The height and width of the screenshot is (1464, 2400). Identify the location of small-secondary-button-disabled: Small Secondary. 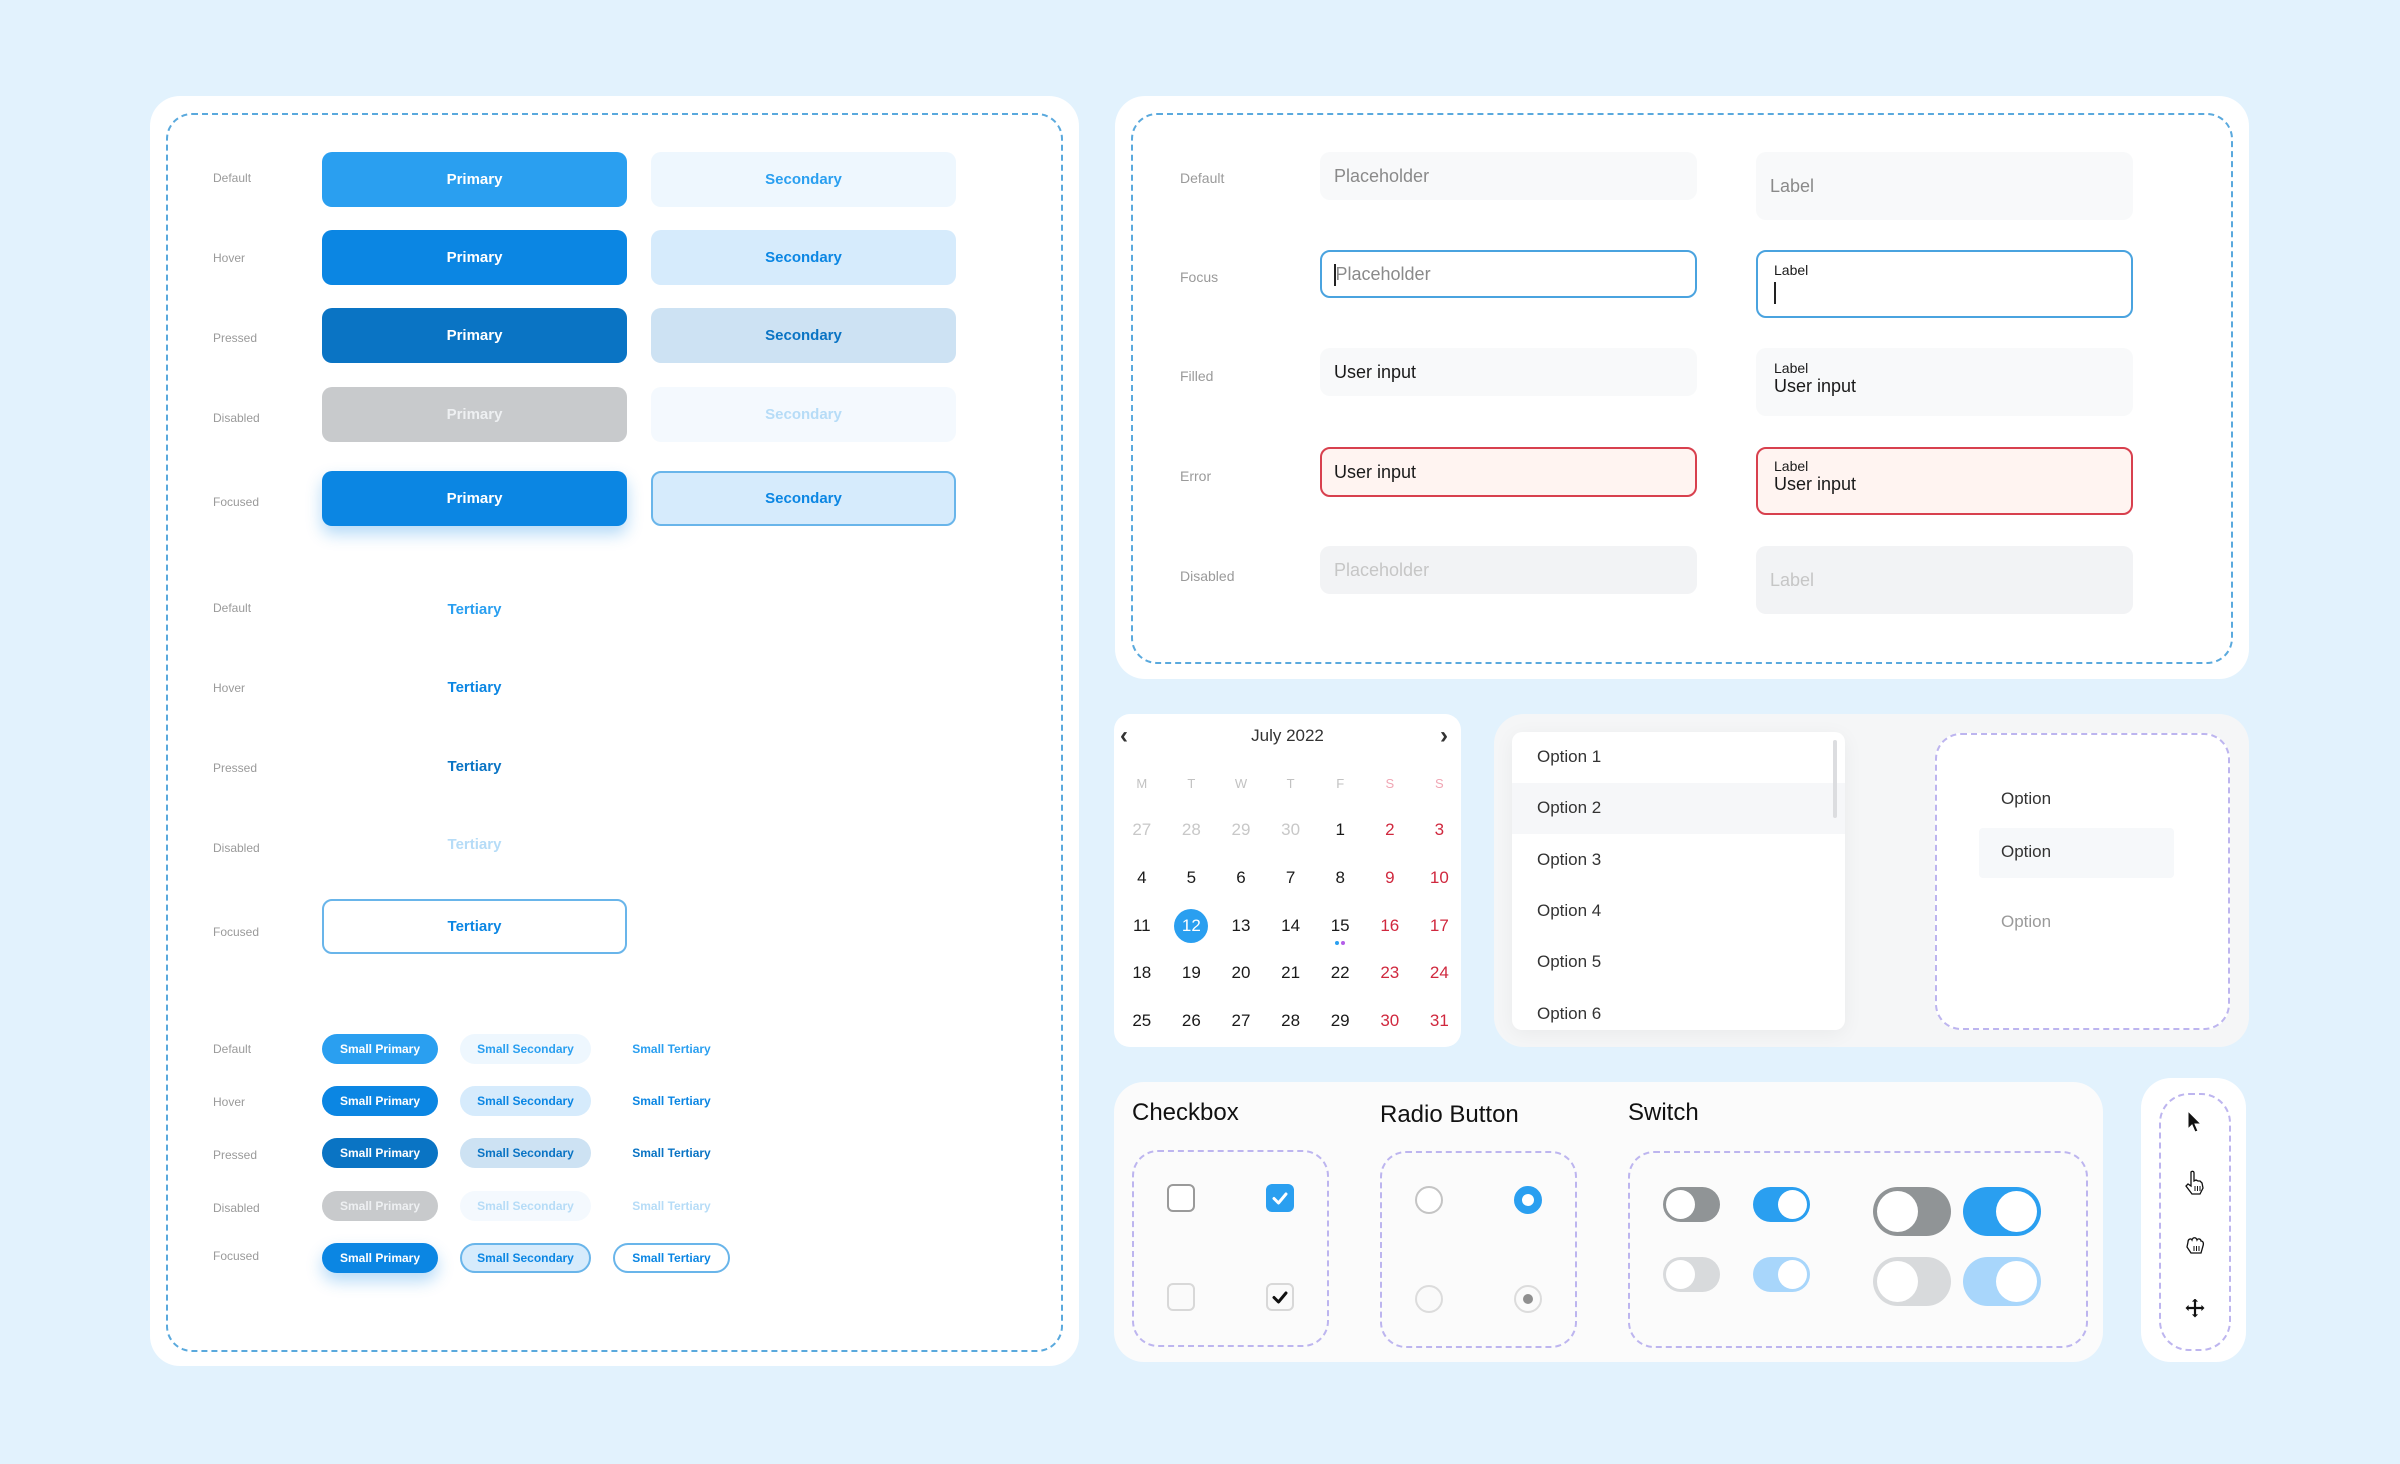
(525, 1206).